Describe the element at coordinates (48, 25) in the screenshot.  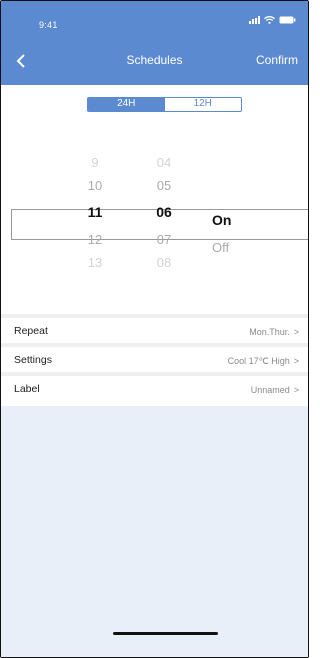
I see `status-time: 9:41` at that location.